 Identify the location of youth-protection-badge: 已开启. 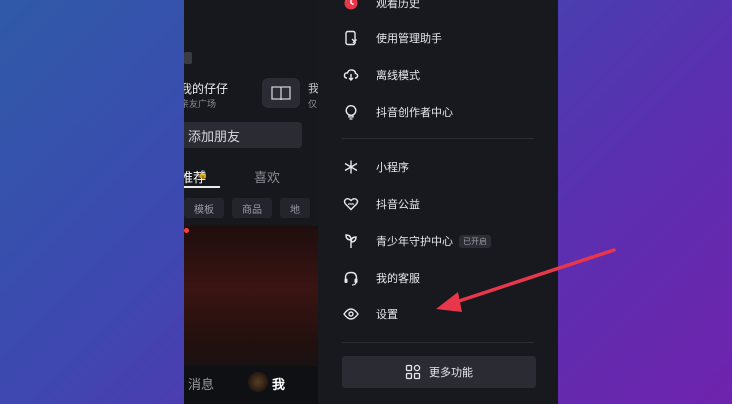
(475, 241).